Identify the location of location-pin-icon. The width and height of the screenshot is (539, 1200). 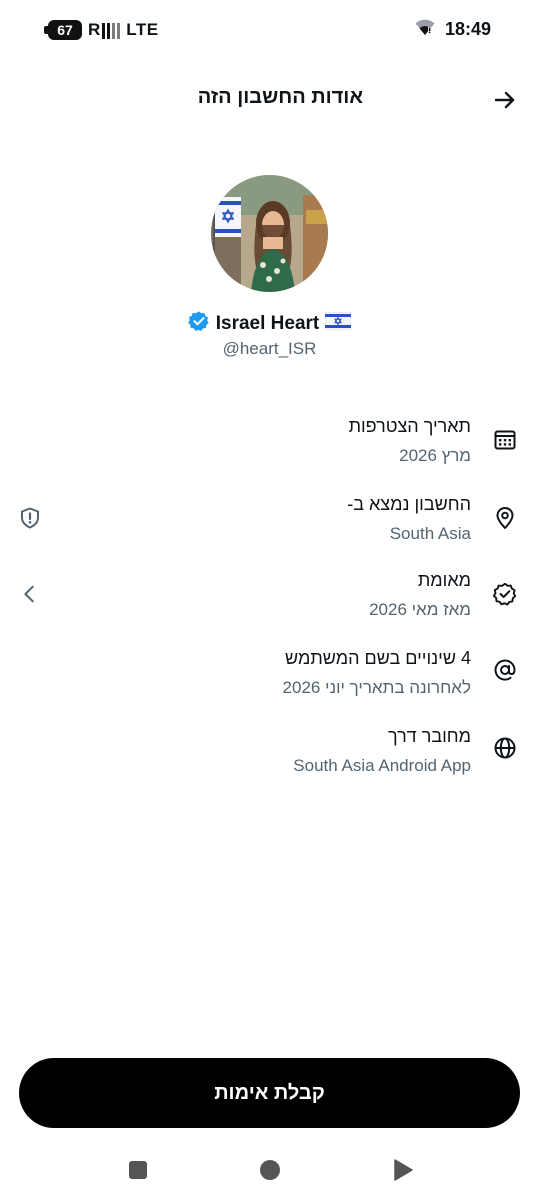
(505, 518).